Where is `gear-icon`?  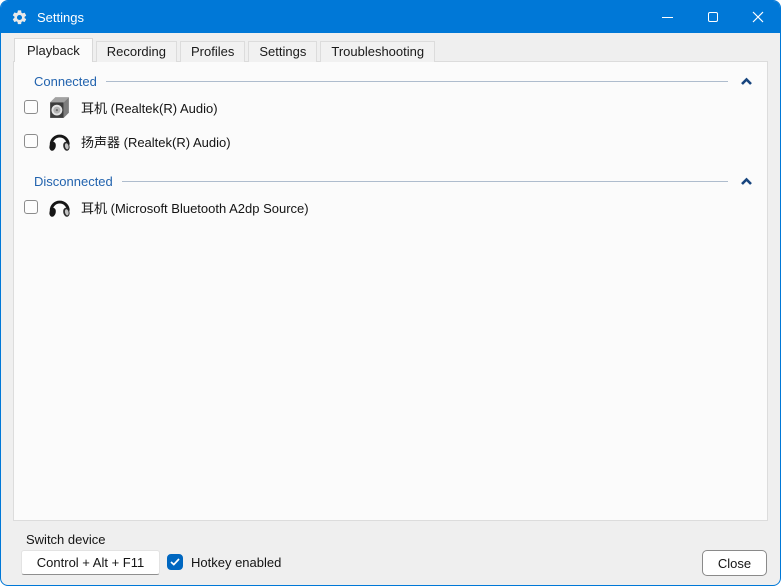
gear-icon is located at coordinates (19, 17).